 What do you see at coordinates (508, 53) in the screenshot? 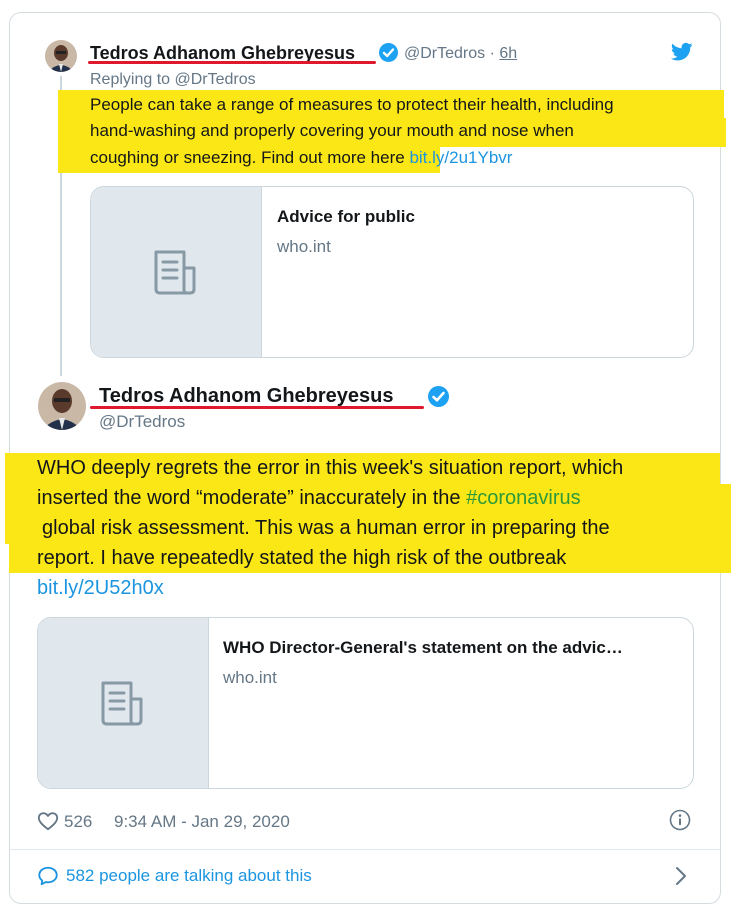
I see `tweet-time: 6h` at bounding box center [508, 53].